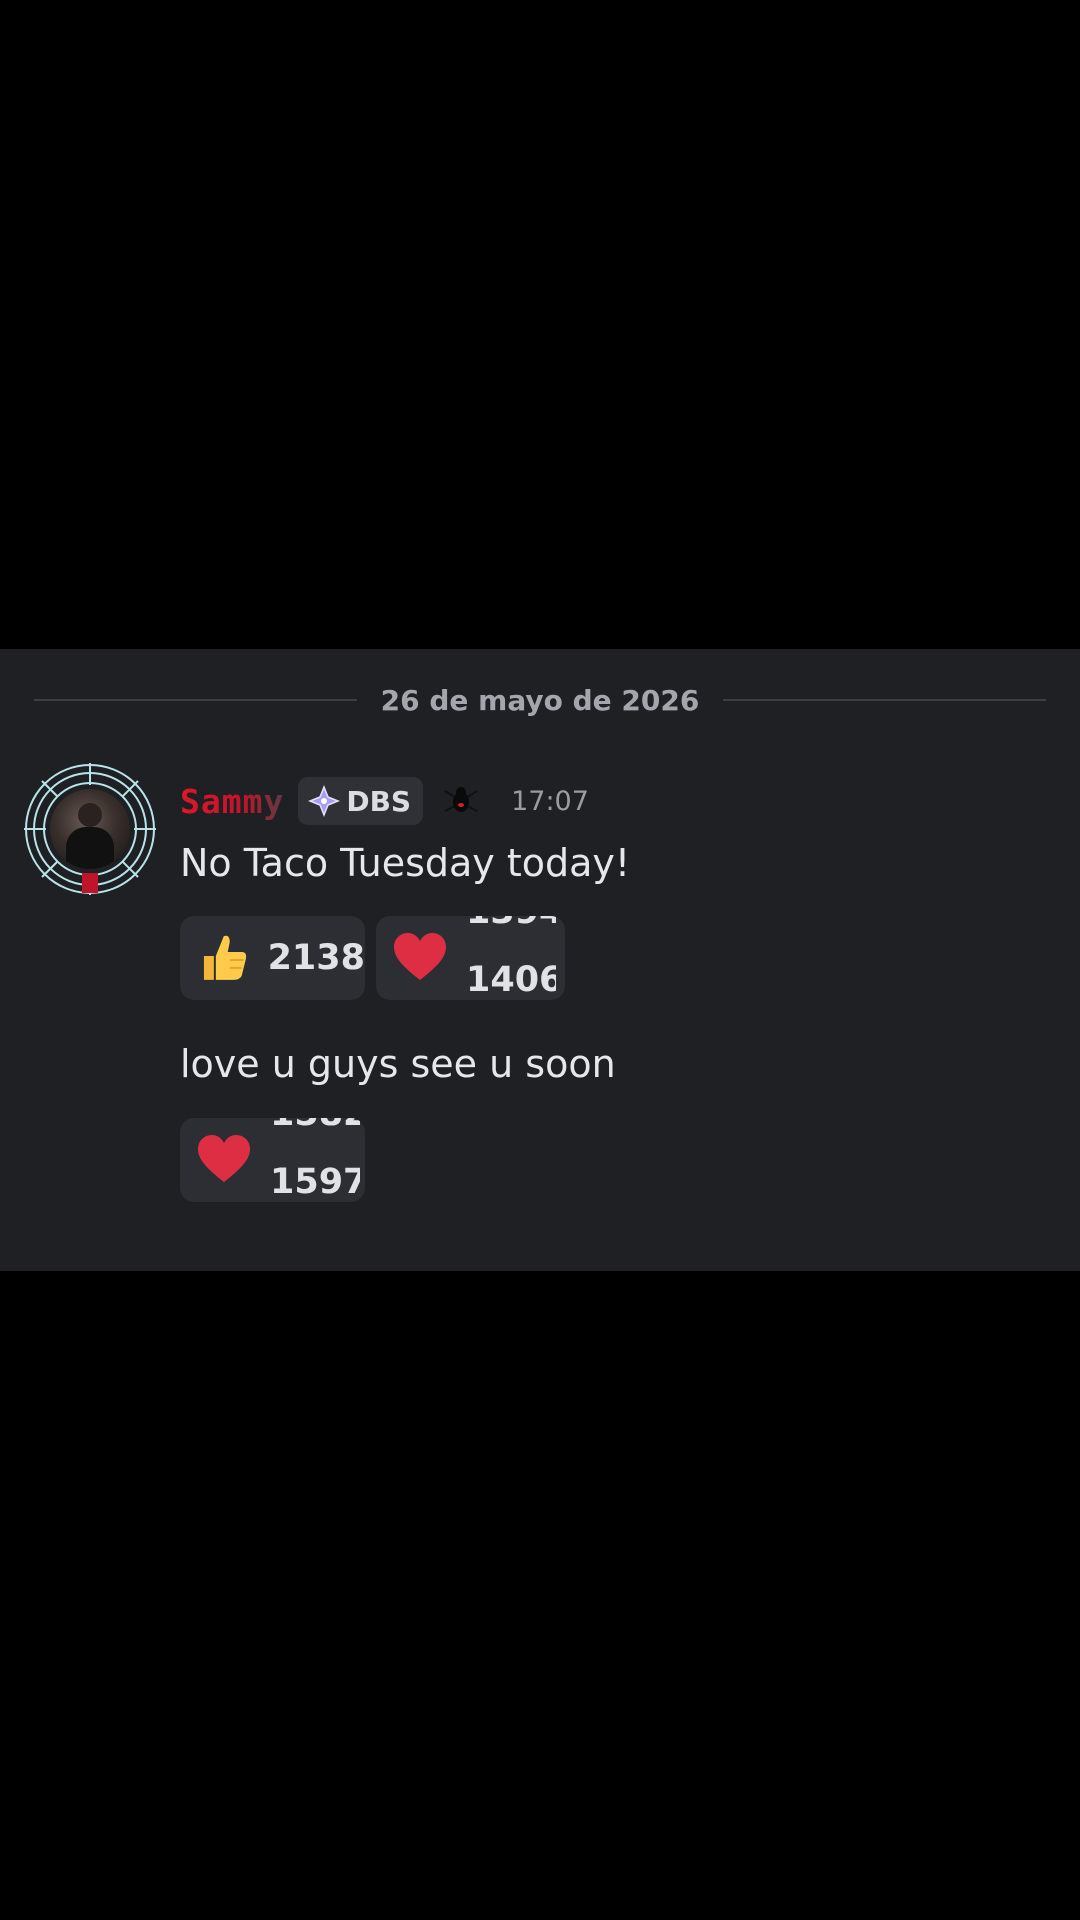 The height and width of the screenshot is (1920, 1080). Describe the element at coordinates (315, 1126) in the screenshot. I see `reaction-count-previous: 1582` at that location.